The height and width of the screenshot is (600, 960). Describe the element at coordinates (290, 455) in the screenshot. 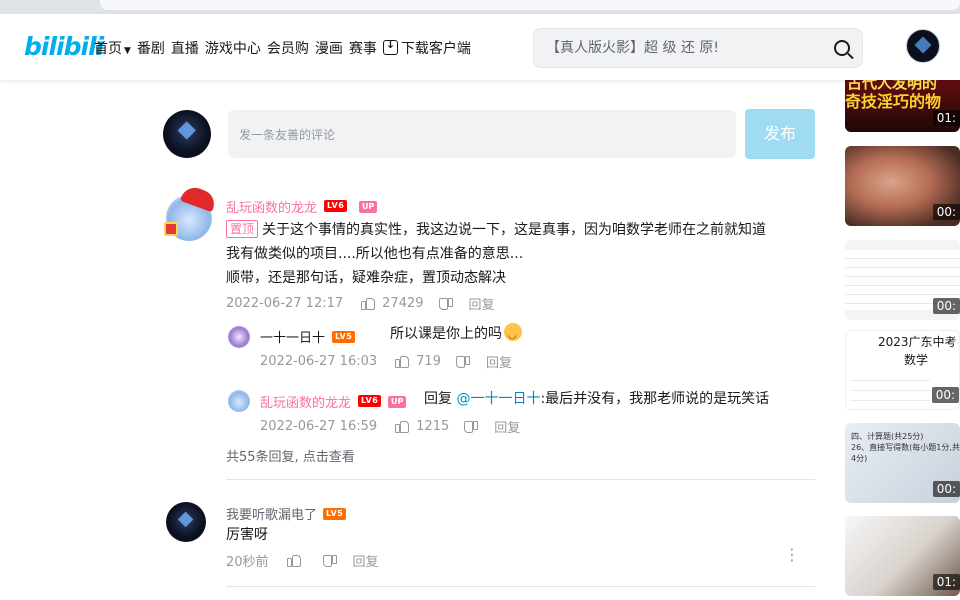

I see `view-more-replies-link: 共55条回复, 点击查看` at that location.